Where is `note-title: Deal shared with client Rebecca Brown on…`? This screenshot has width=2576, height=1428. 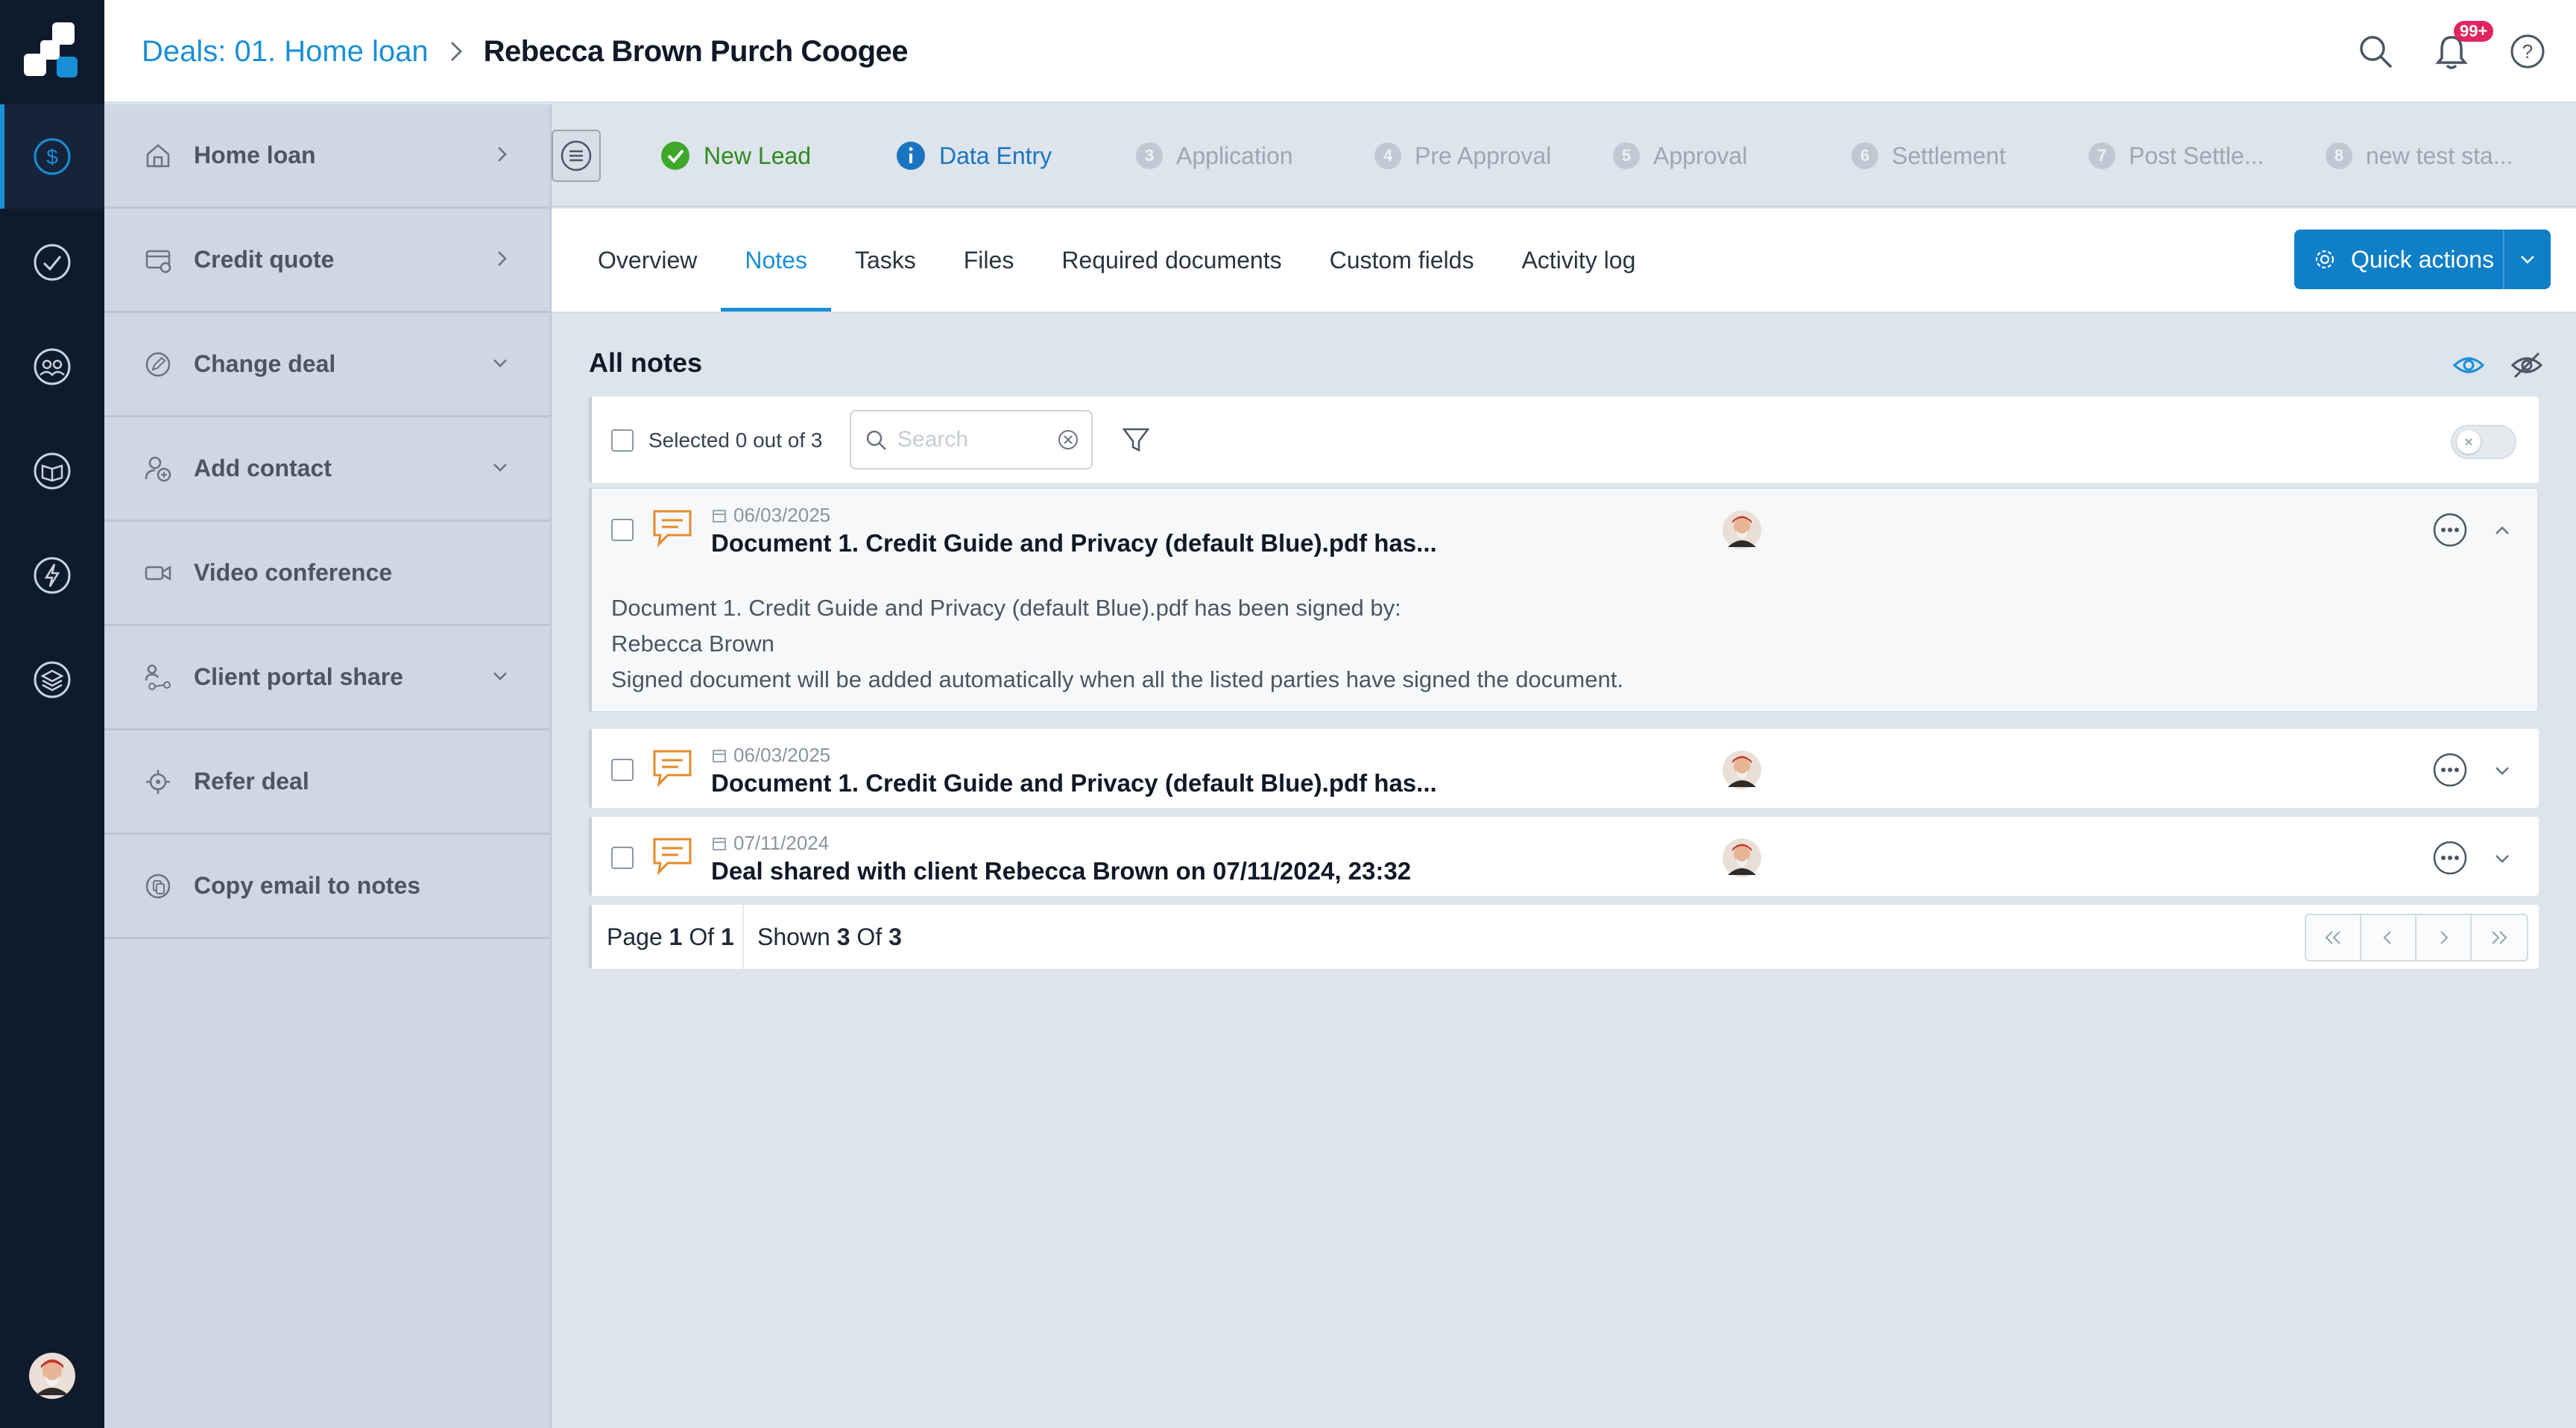 note-title: Deal shared with client Rebecca Brown on… is located at coordinates (1061, 871).